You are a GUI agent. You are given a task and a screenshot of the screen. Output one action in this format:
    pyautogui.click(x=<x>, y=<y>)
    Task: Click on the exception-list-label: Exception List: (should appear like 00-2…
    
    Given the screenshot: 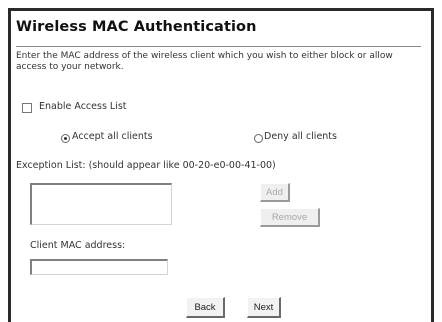 What is the action you would take?
    pyautogui.click(x=146, y=165)
    